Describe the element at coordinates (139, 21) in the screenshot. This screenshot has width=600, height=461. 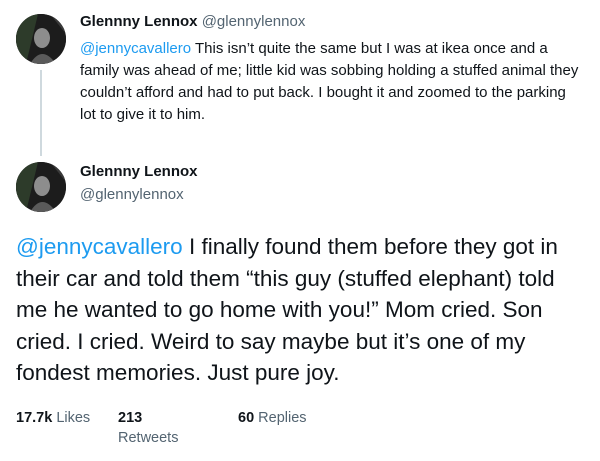
I see `reply-author-name: Glennny Lennox` at that location.